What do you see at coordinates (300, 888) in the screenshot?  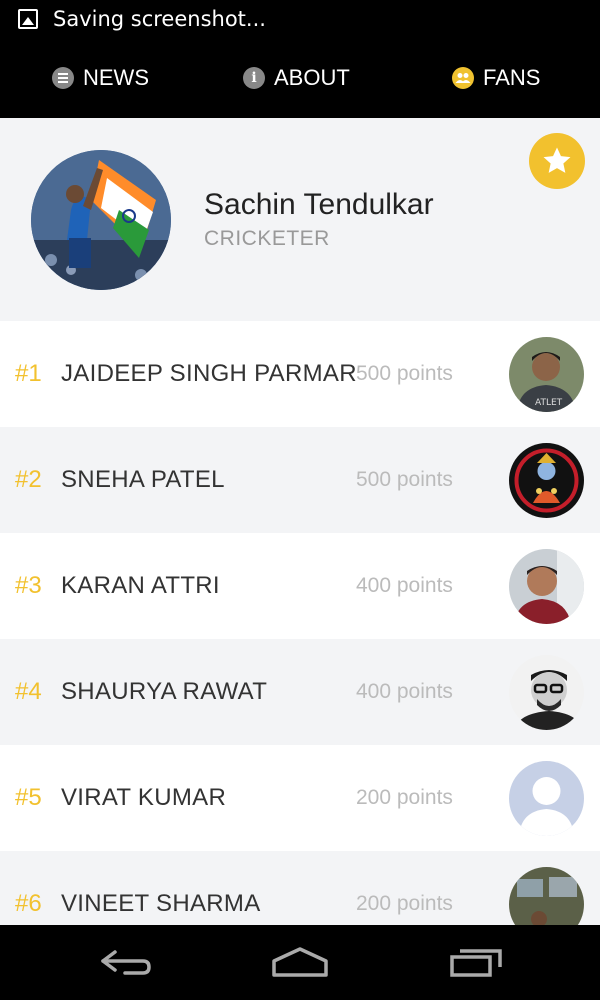 I see `list-item: #6 VINEET SHARMA 200 points` at bounding box center [300, 888].